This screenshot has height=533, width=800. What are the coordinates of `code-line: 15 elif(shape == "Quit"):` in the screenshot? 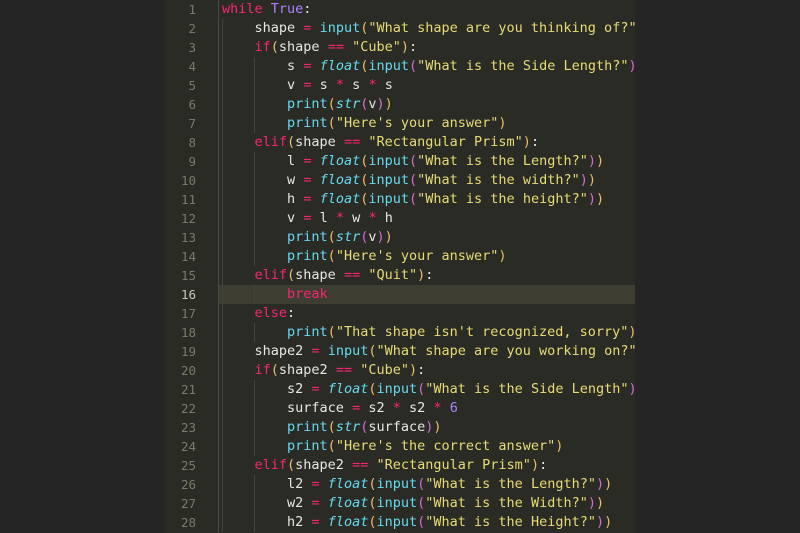 It's located at (400, 275).